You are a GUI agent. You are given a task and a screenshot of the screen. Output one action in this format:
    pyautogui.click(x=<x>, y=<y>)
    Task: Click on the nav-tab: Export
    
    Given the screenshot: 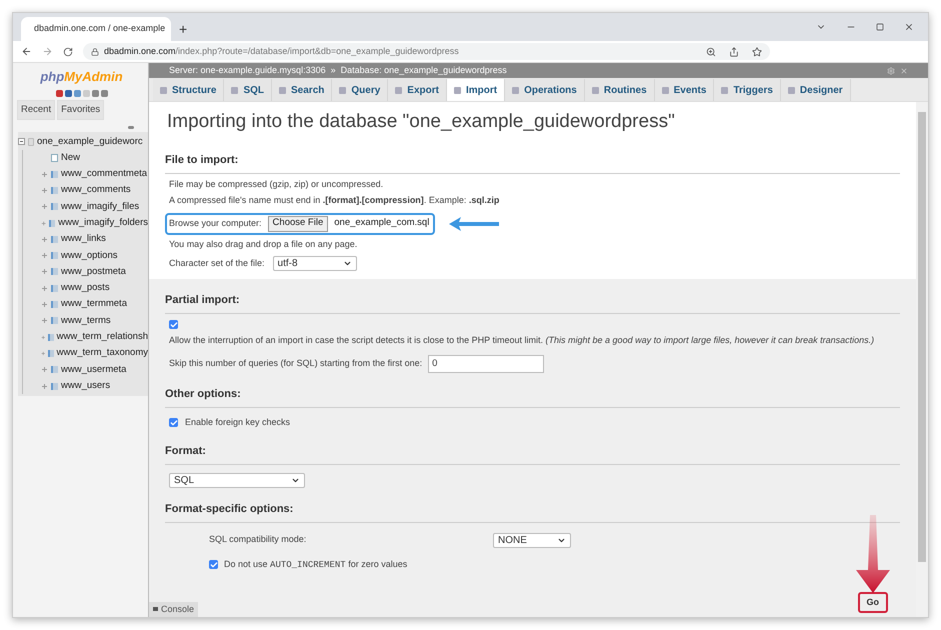 What is the action you would take?
    pyautogui.click(x=417, y=90)
    